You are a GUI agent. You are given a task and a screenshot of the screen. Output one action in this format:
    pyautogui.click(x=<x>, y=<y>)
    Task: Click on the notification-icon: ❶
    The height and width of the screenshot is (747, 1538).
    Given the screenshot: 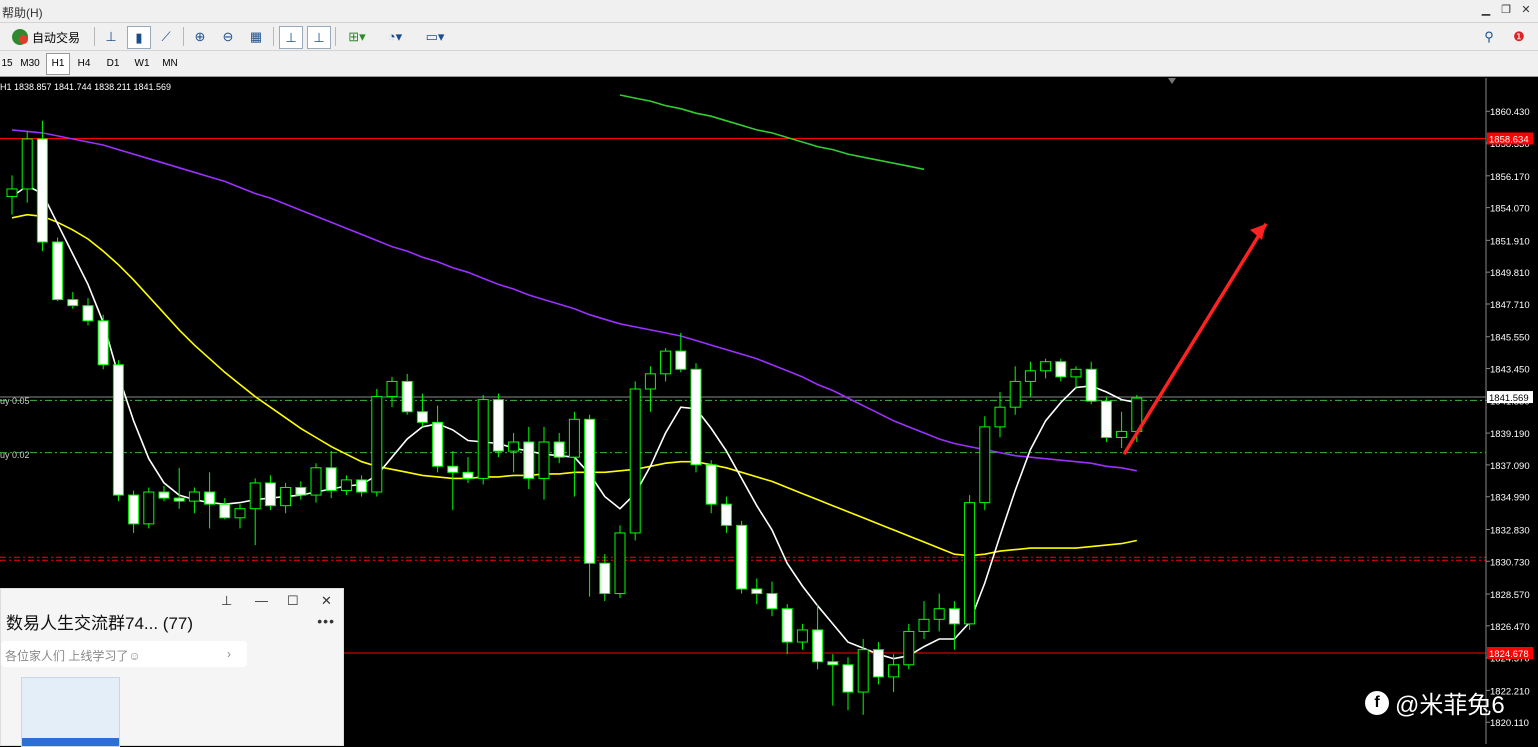 What is the action you would take?
    pyautogui.click(x=1519, y=36)
    